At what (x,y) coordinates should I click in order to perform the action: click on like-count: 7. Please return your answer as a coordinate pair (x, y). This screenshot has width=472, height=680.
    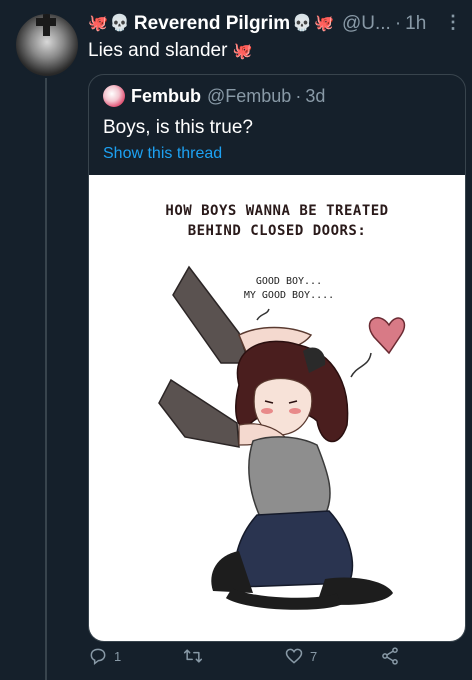
    Looking at the image, I should click on (314, 656).